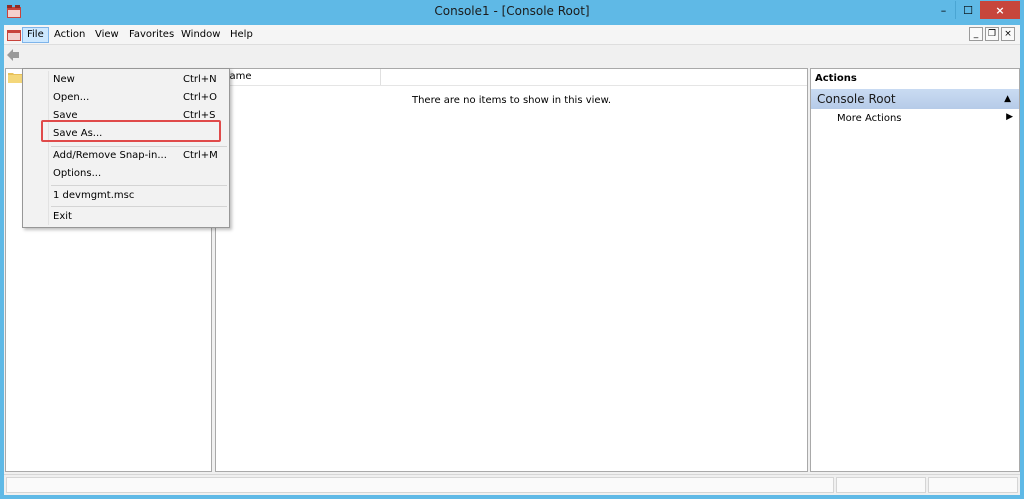  What do you see at coordinates (126, 98) in the screenshot?
I see `menu-item-open: Open... Ctrl+O` at bounding box center [126, 98].